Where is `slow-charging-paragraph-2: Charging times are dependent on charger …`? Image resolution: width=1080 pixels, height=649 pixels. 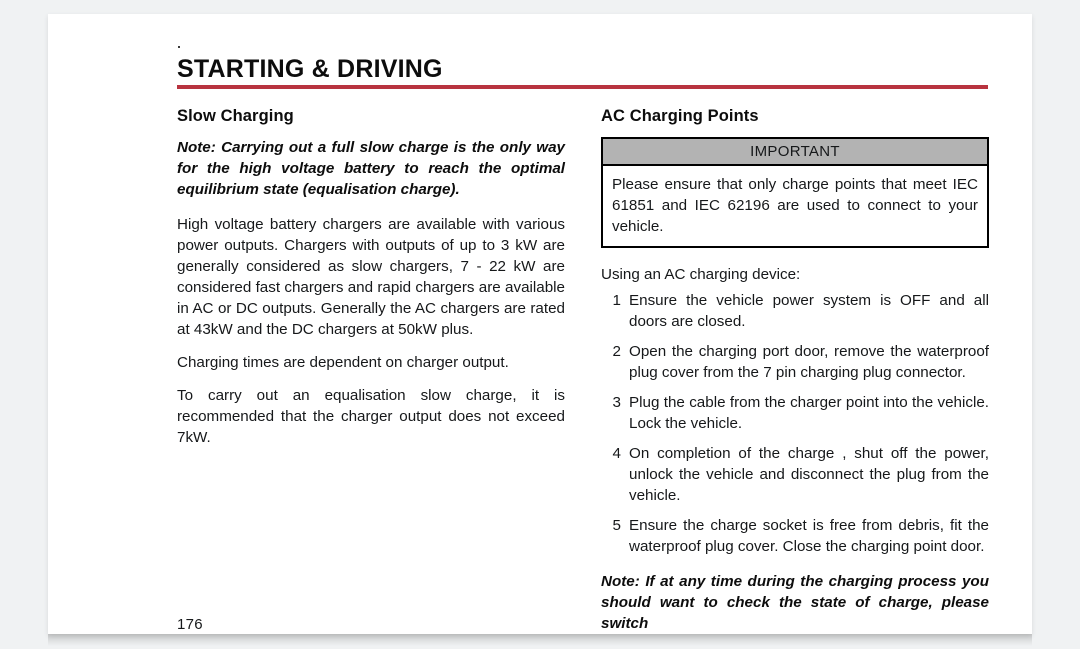 slow-charging-paragraph-2: Charging times are dependent on charger … is located at coordinates (343, 363).